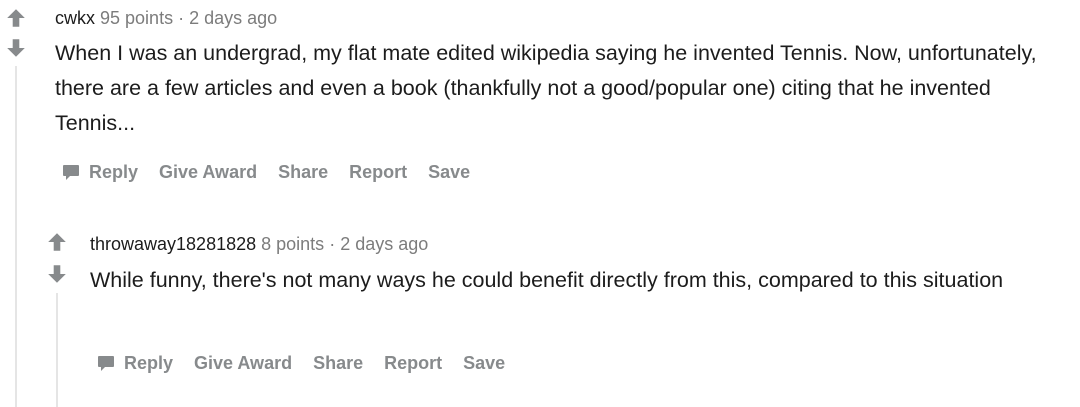 Image resolution: width=1080 pixels, height=407 pixels. I want to click on report-button: Report, so click(413, 363).